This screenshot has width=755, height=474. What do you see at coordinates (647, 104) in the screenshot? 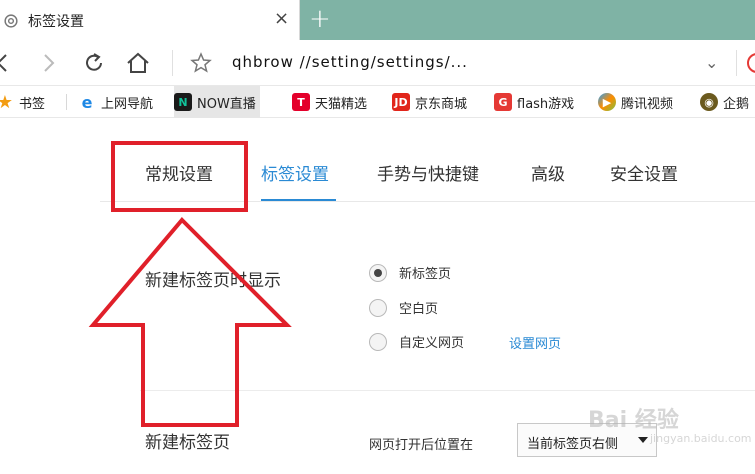
I see `bookmark-label: 腾讯视频` at bounding box center [647, 104].